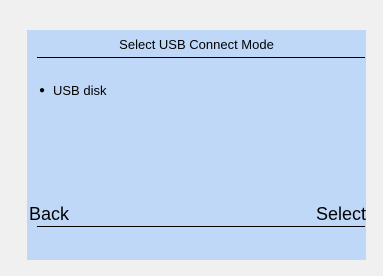 The width and height of the screenshot is (383, 276). Describe the element at coordinates (49, 214) in the screenshot. I see `back-softkey: Back` at that location.